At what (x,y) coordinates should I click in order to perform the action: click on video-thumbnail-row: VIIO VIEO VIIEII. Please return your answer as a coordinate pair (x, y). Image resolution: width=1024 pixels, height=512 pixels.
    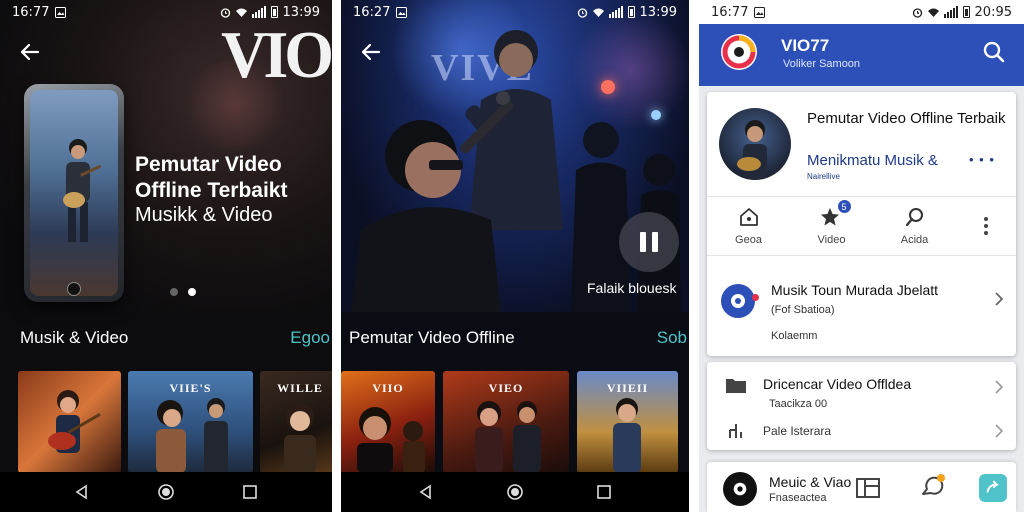
    Looking at the image, I should click on (509, 422).